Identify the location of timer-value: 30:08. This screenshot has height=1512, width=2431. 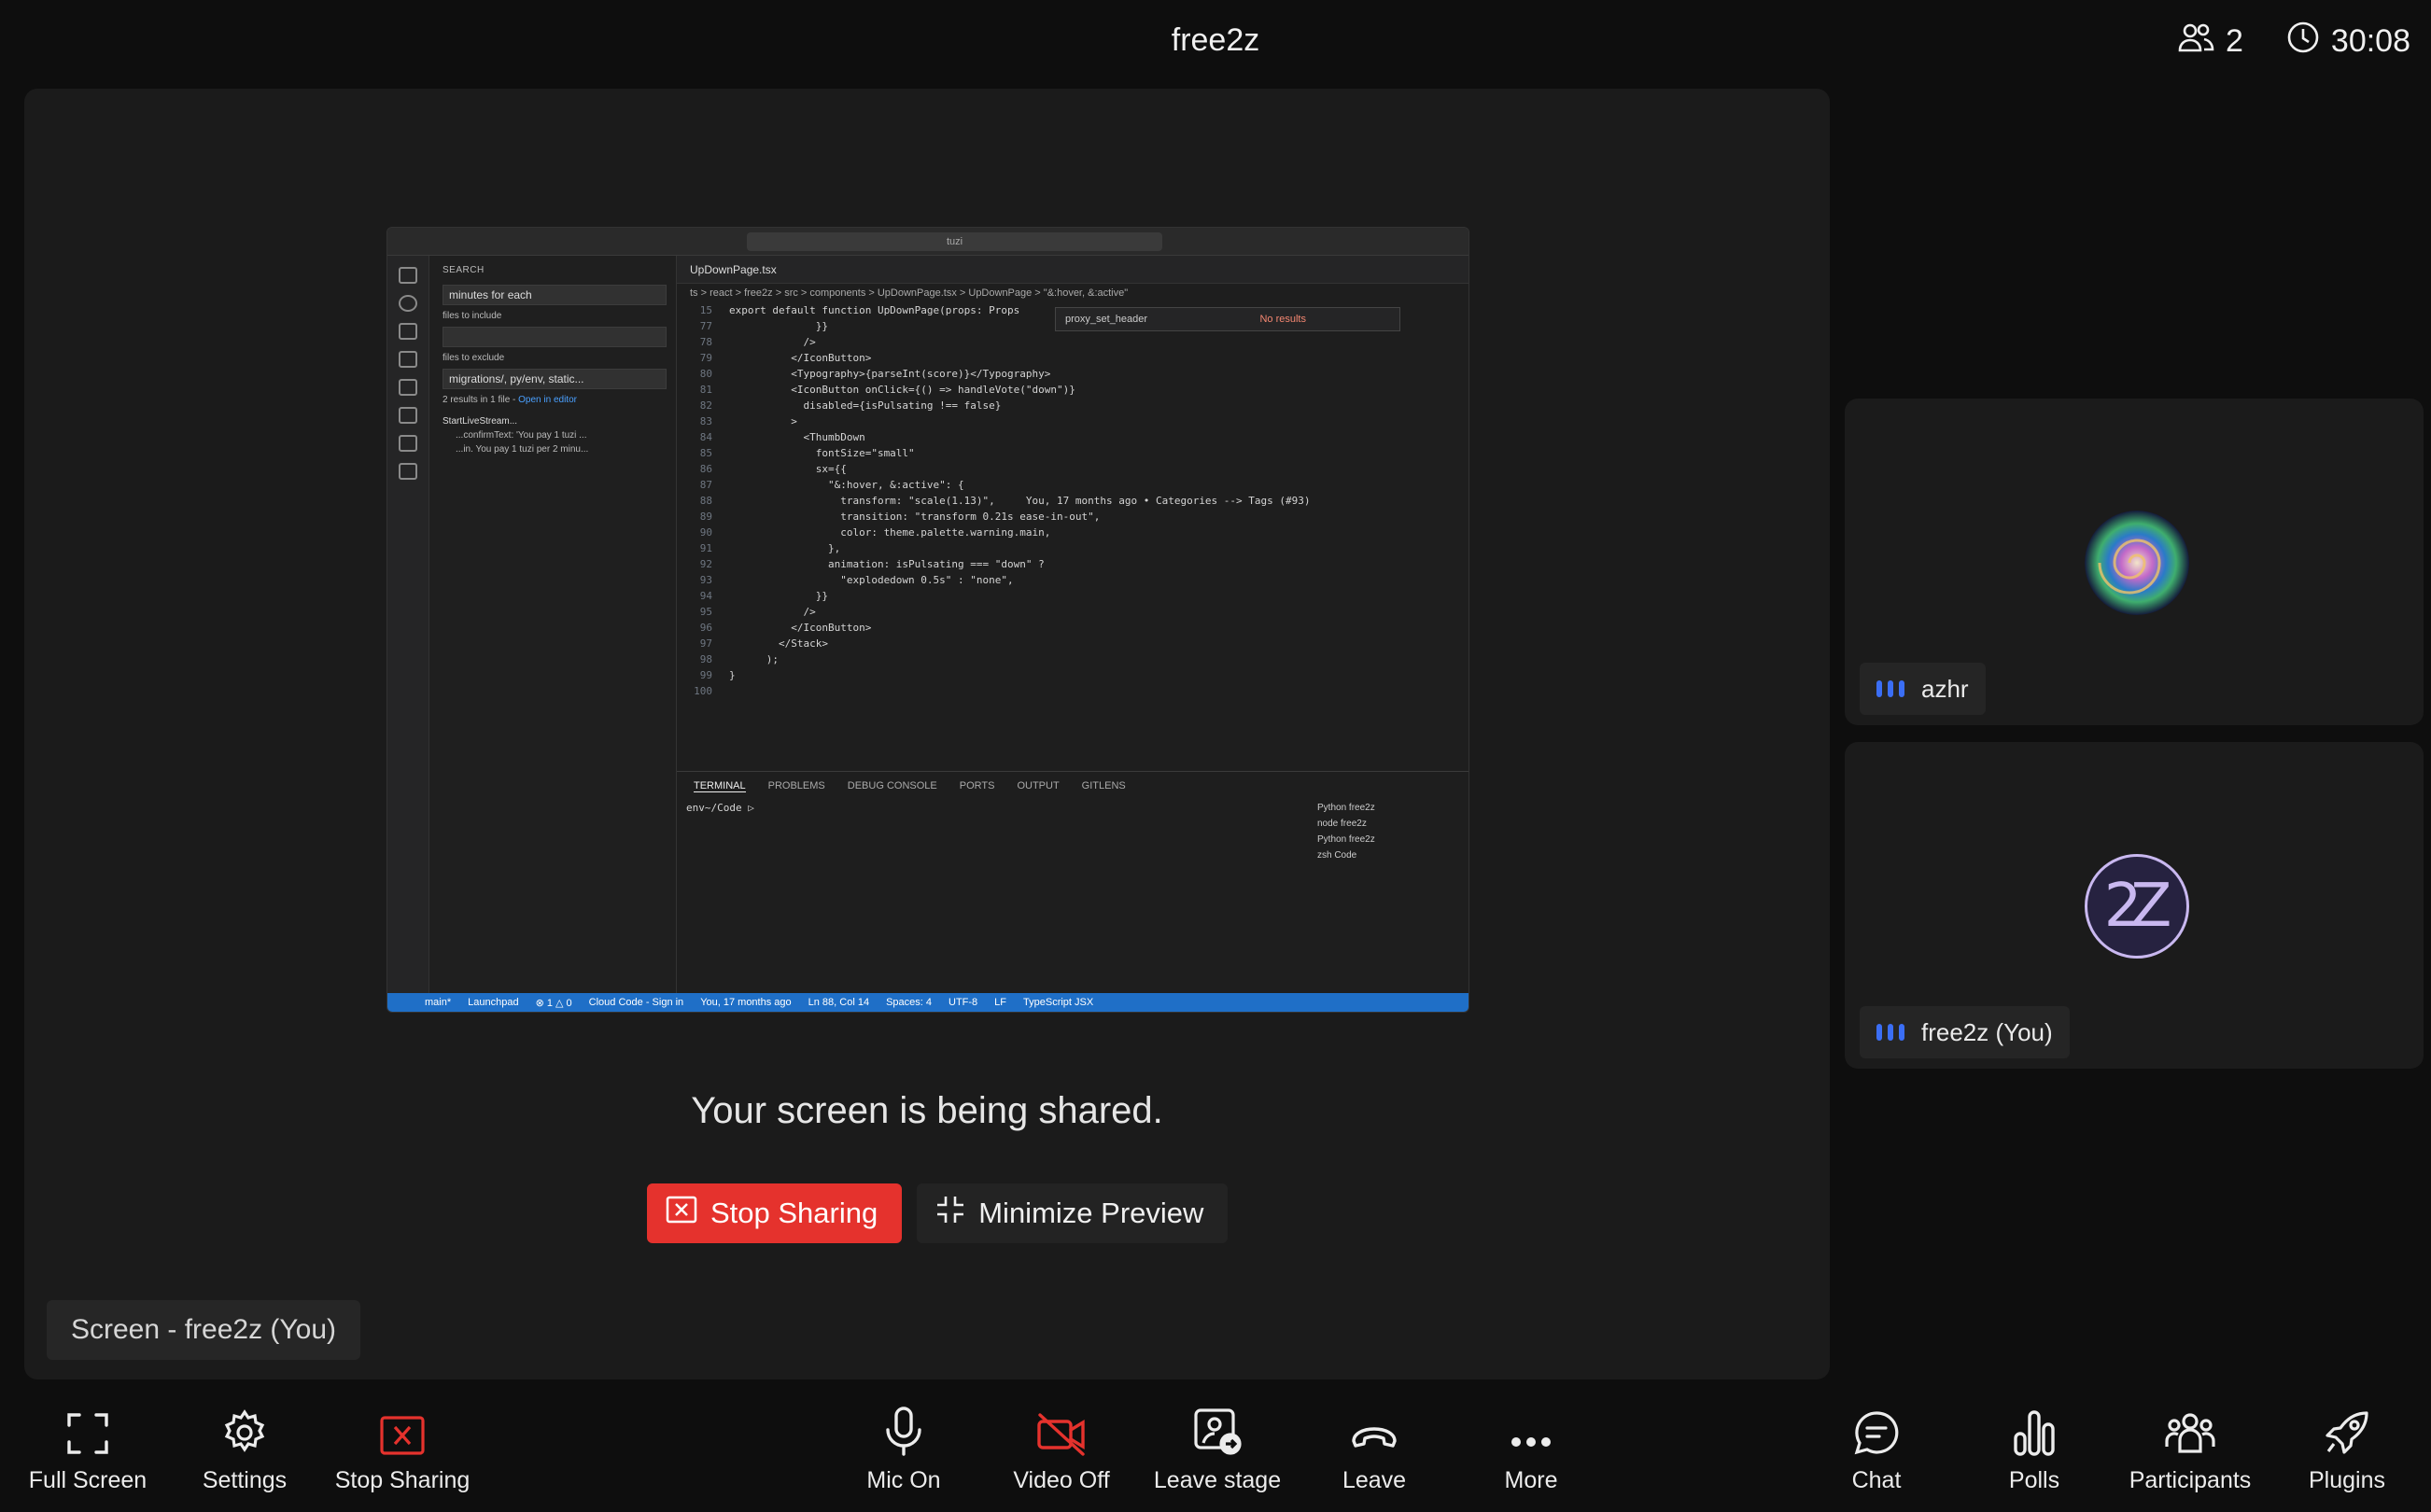
(2370, 41).